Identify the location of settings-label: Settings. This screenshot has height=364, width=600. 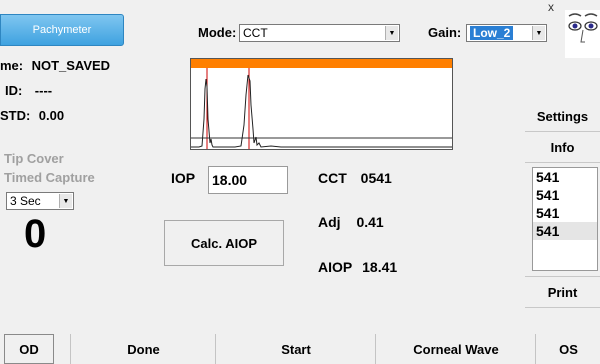
(562, 116).